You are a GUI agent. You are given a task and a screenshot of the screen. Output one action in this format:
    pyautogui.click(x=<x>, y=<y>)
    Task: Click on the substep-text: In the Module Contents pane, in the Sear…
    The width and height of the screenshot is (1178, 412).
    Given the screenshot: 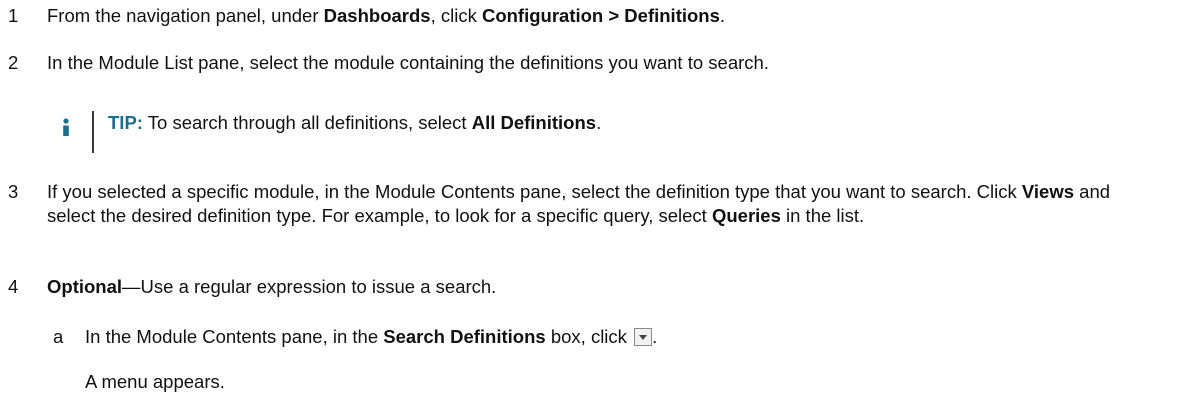 What is the action you would take?
    pyautogui.click(x=371, y=336)
    